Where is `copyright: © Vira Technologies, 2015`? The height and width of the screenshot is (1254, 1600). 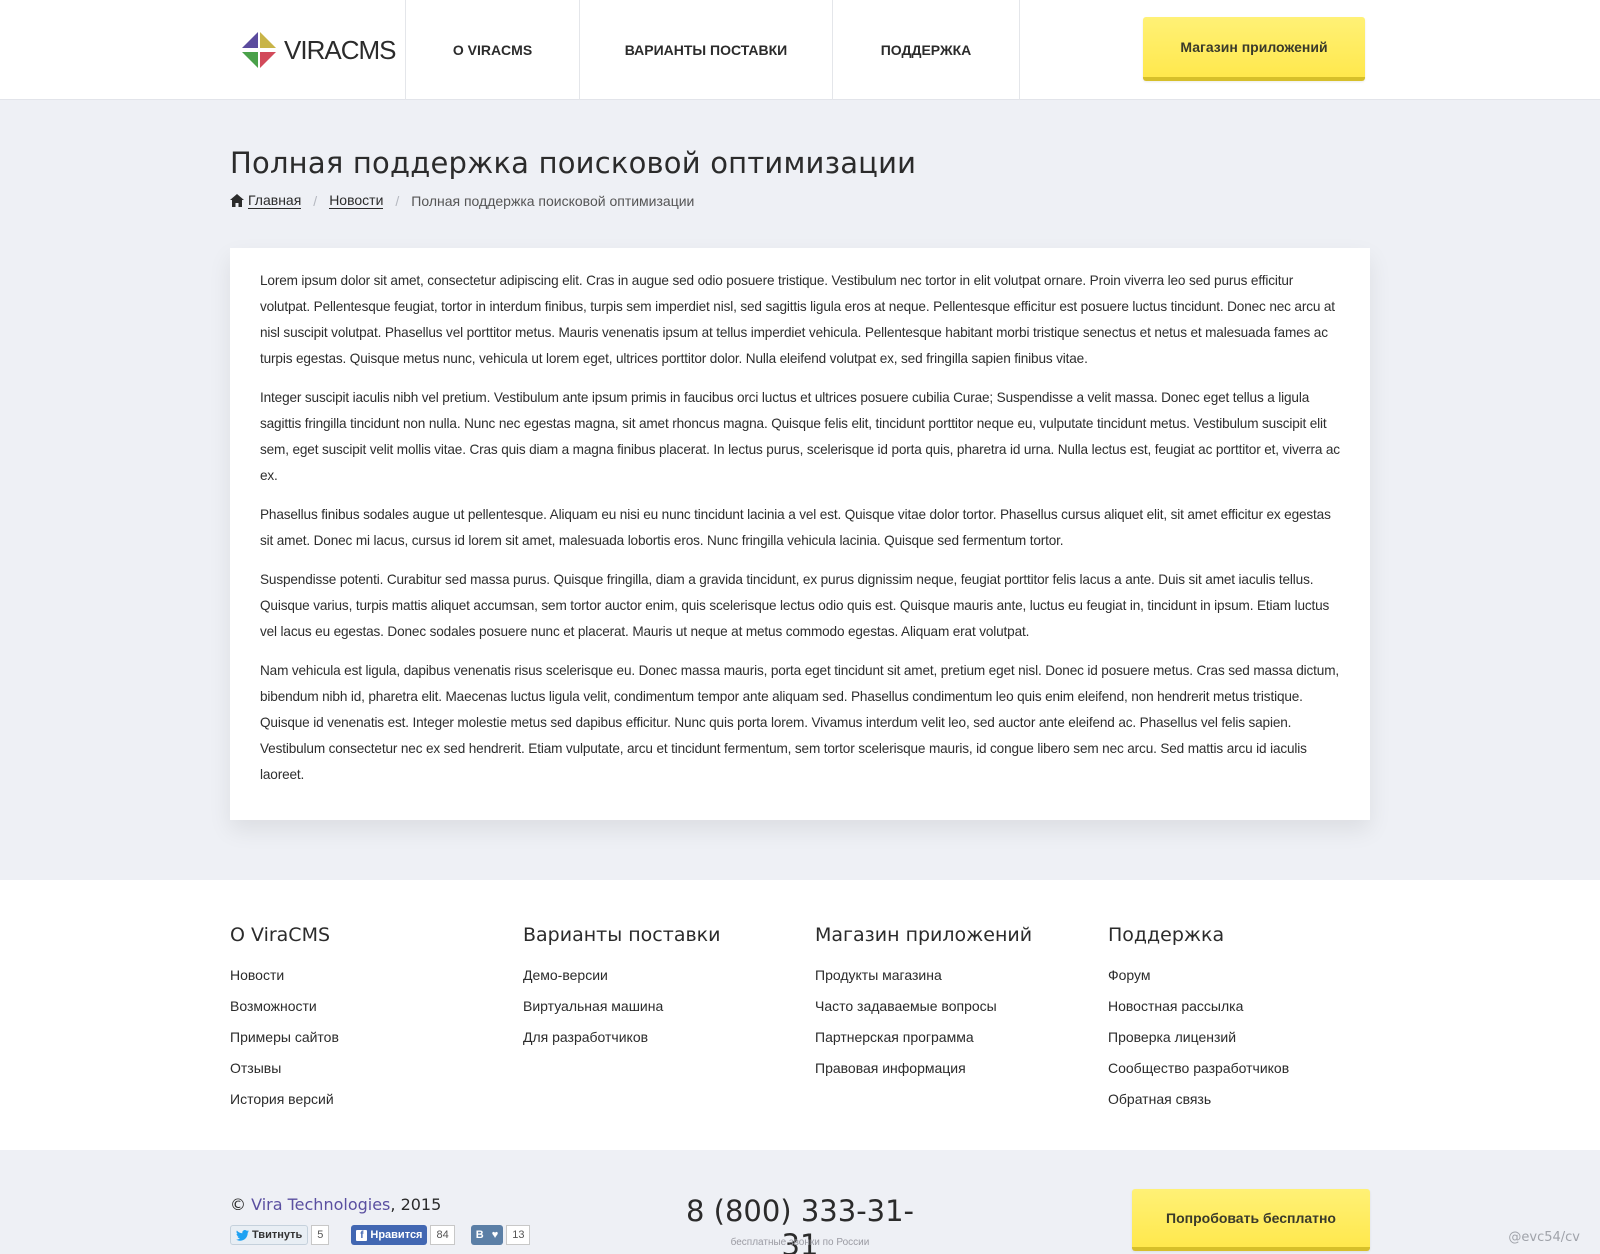
copyright: © Vira Technologies, 2015 is located at coordinates (336, 1204).